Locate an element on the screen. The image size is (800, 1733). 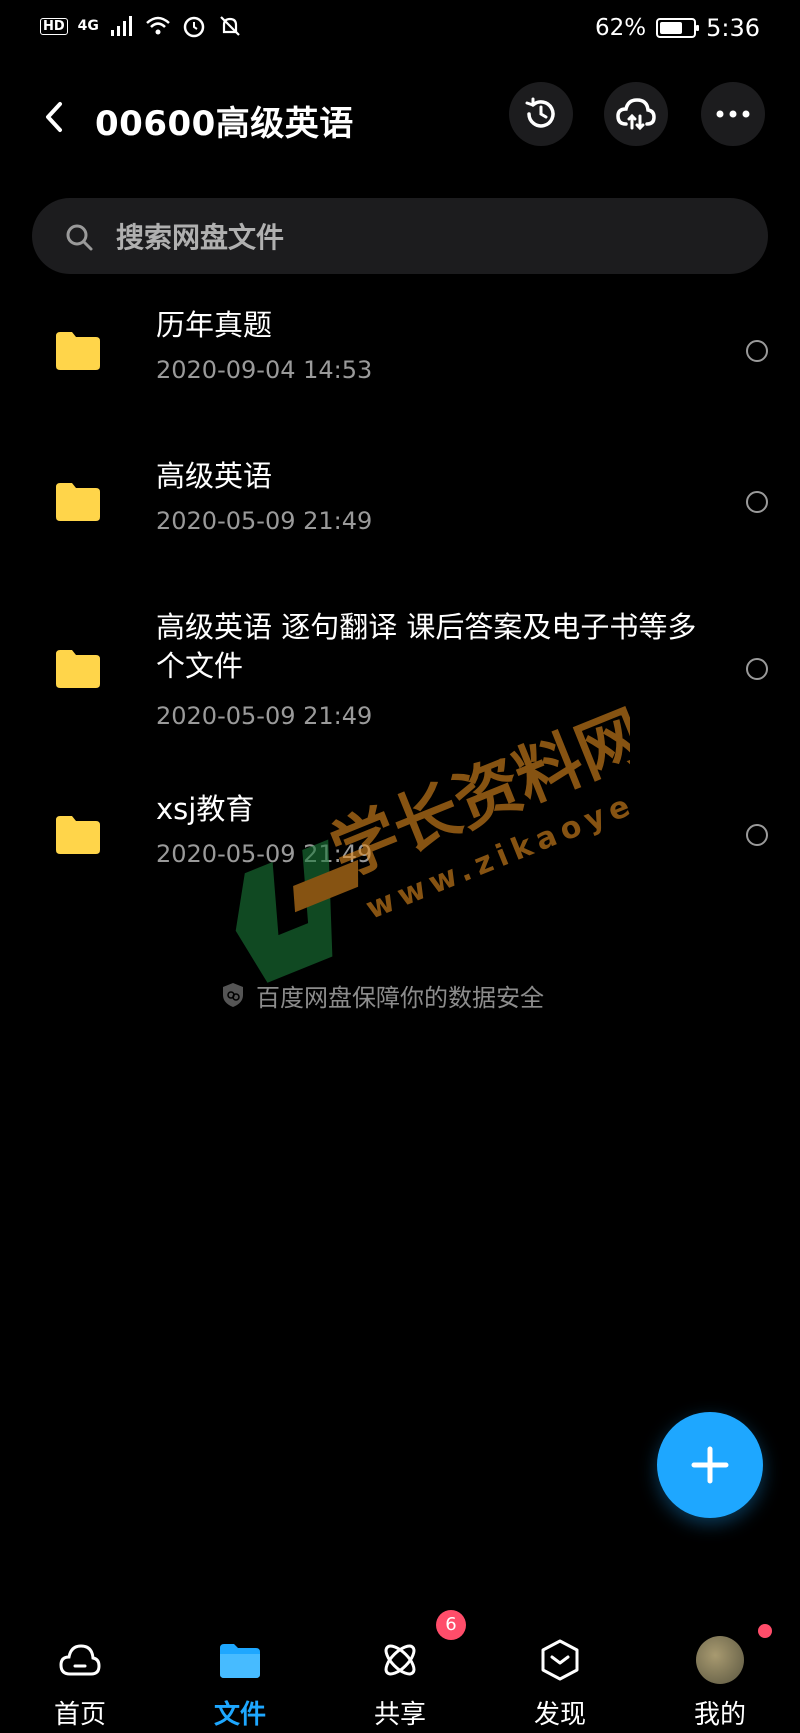
clock: 5:36 is located at coordinates (733, 28).